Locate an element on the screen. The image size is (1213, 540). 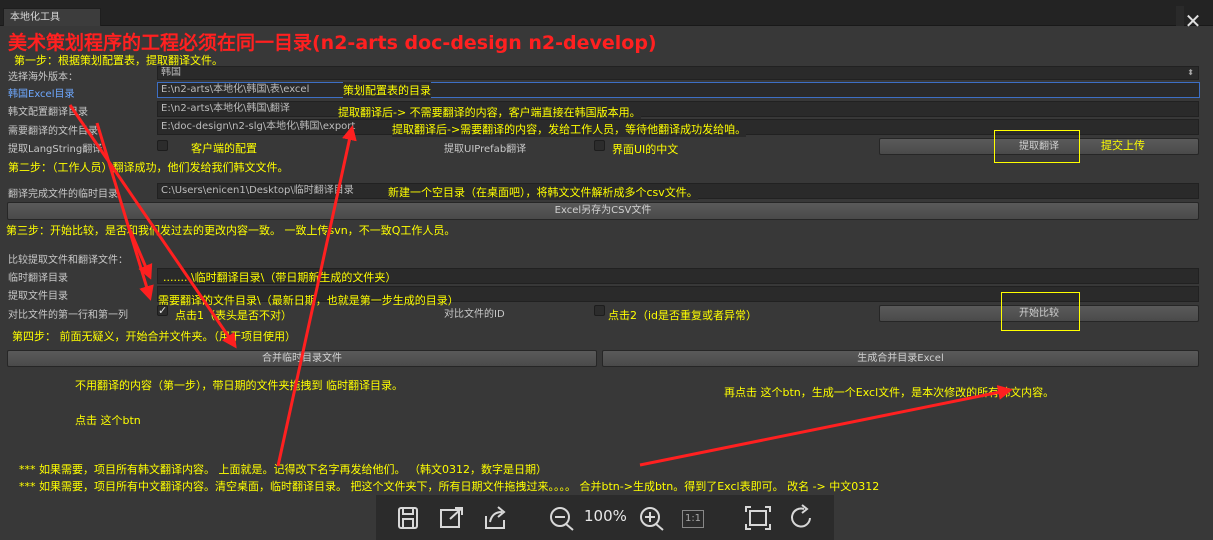
zoom-level: 100% is located at coordinates (605, 516).